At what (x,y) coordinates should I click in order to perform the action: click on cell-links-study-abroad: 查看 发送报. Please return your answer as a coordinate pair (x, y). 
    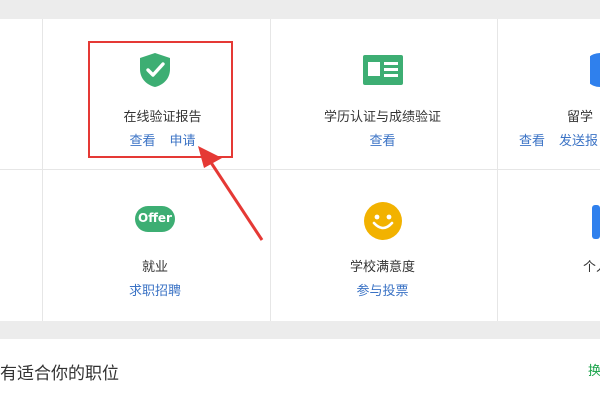
    Looking at the image, I should click on (559, 139).